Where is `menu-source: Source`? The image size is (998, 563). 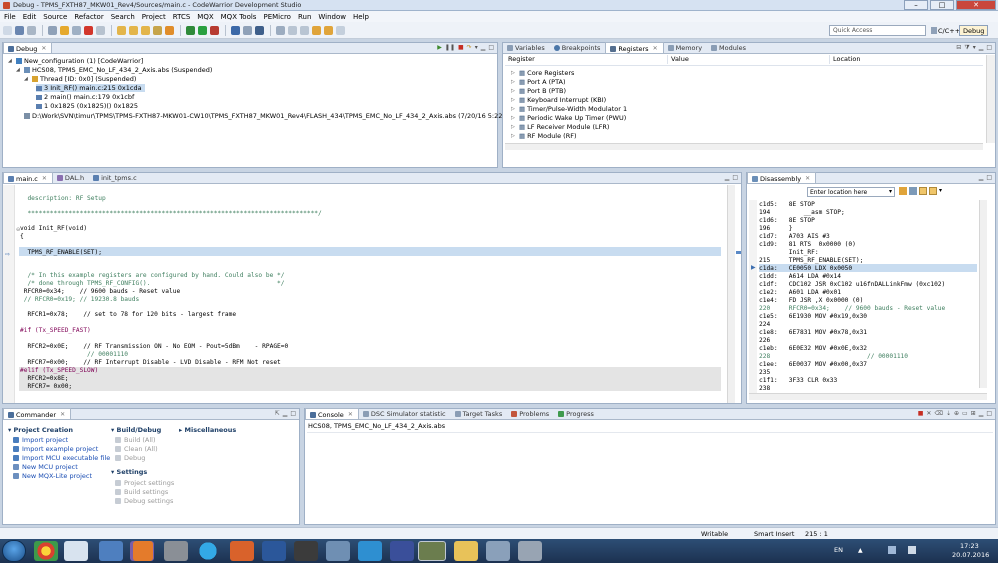 menu-source: Source is located at coordinates (55, 17).